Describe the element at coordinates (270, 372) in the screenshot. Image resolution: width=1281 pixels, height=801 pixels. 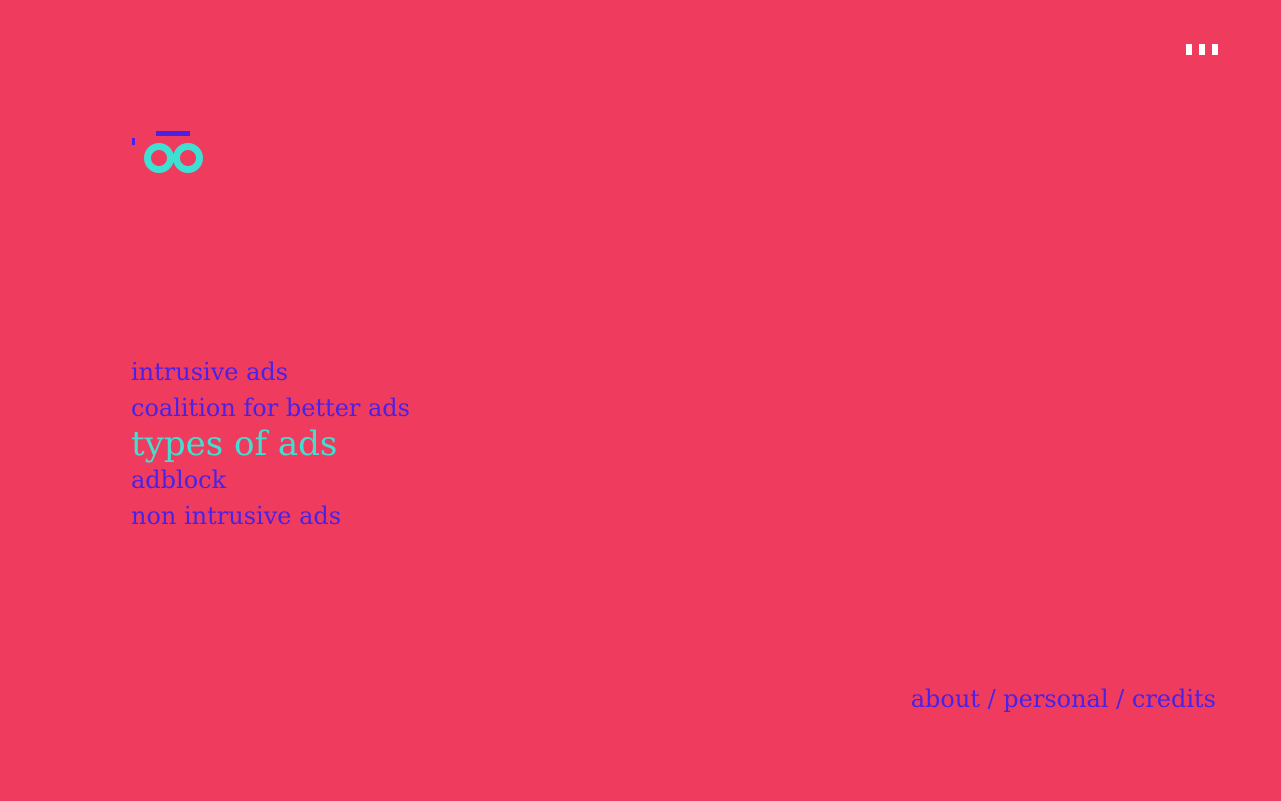
I see `nav-item-intrusive-ads: intrusive ads` at that location.